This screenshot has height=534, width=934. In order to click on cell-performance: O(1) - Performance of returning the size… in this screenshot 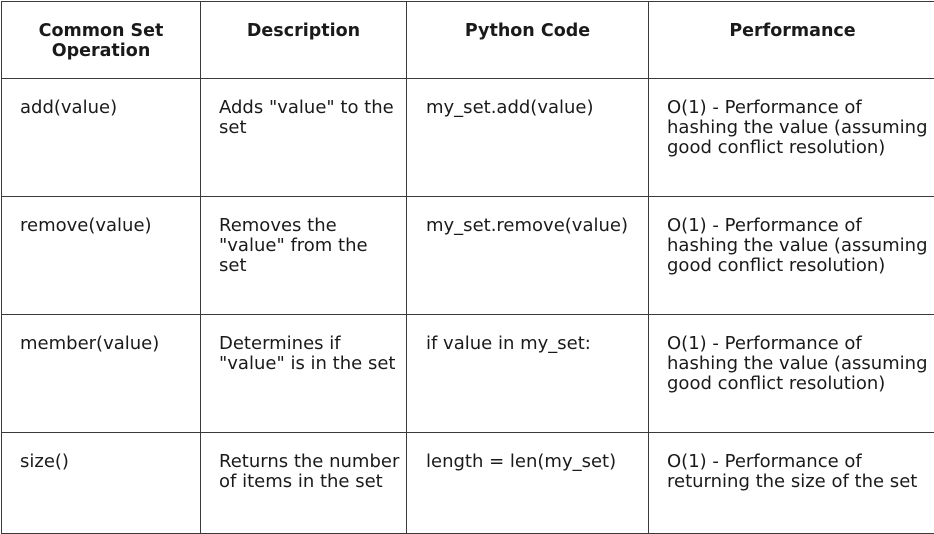, I will do `click(791, 483)`.